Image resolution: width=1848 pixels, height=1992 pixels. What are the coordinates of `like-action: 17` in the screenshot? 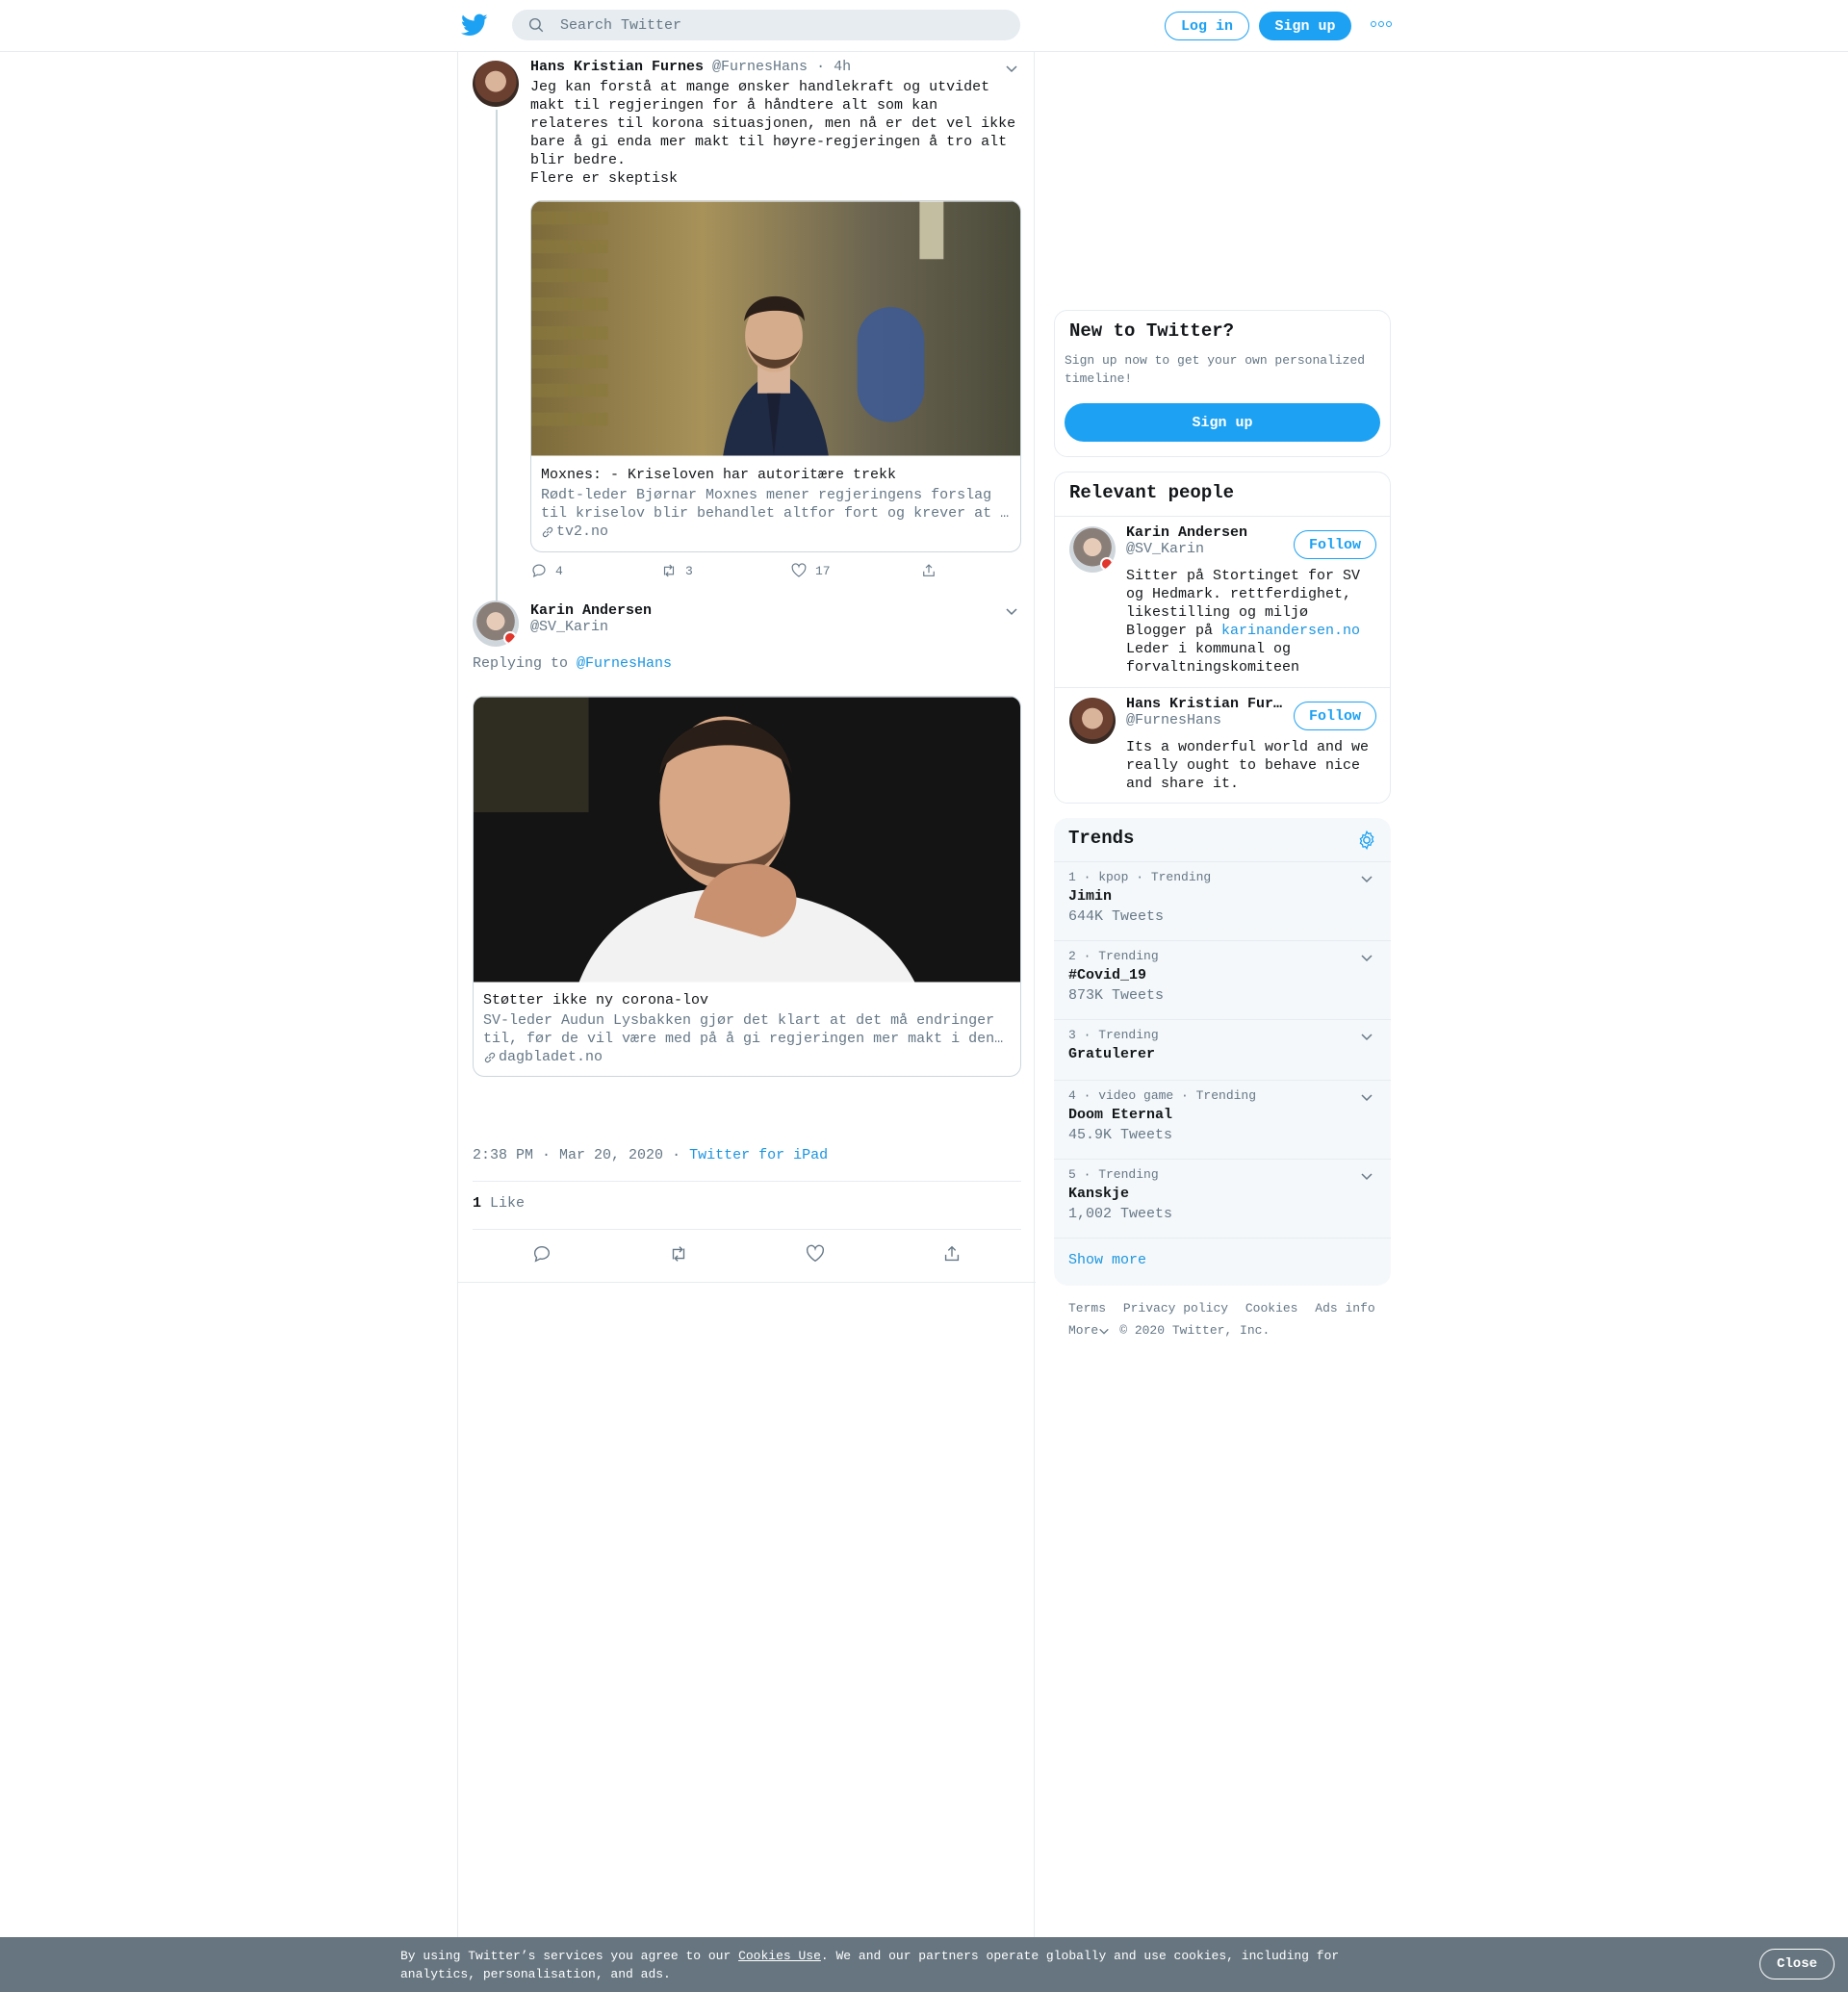 It's located at (810, 570).